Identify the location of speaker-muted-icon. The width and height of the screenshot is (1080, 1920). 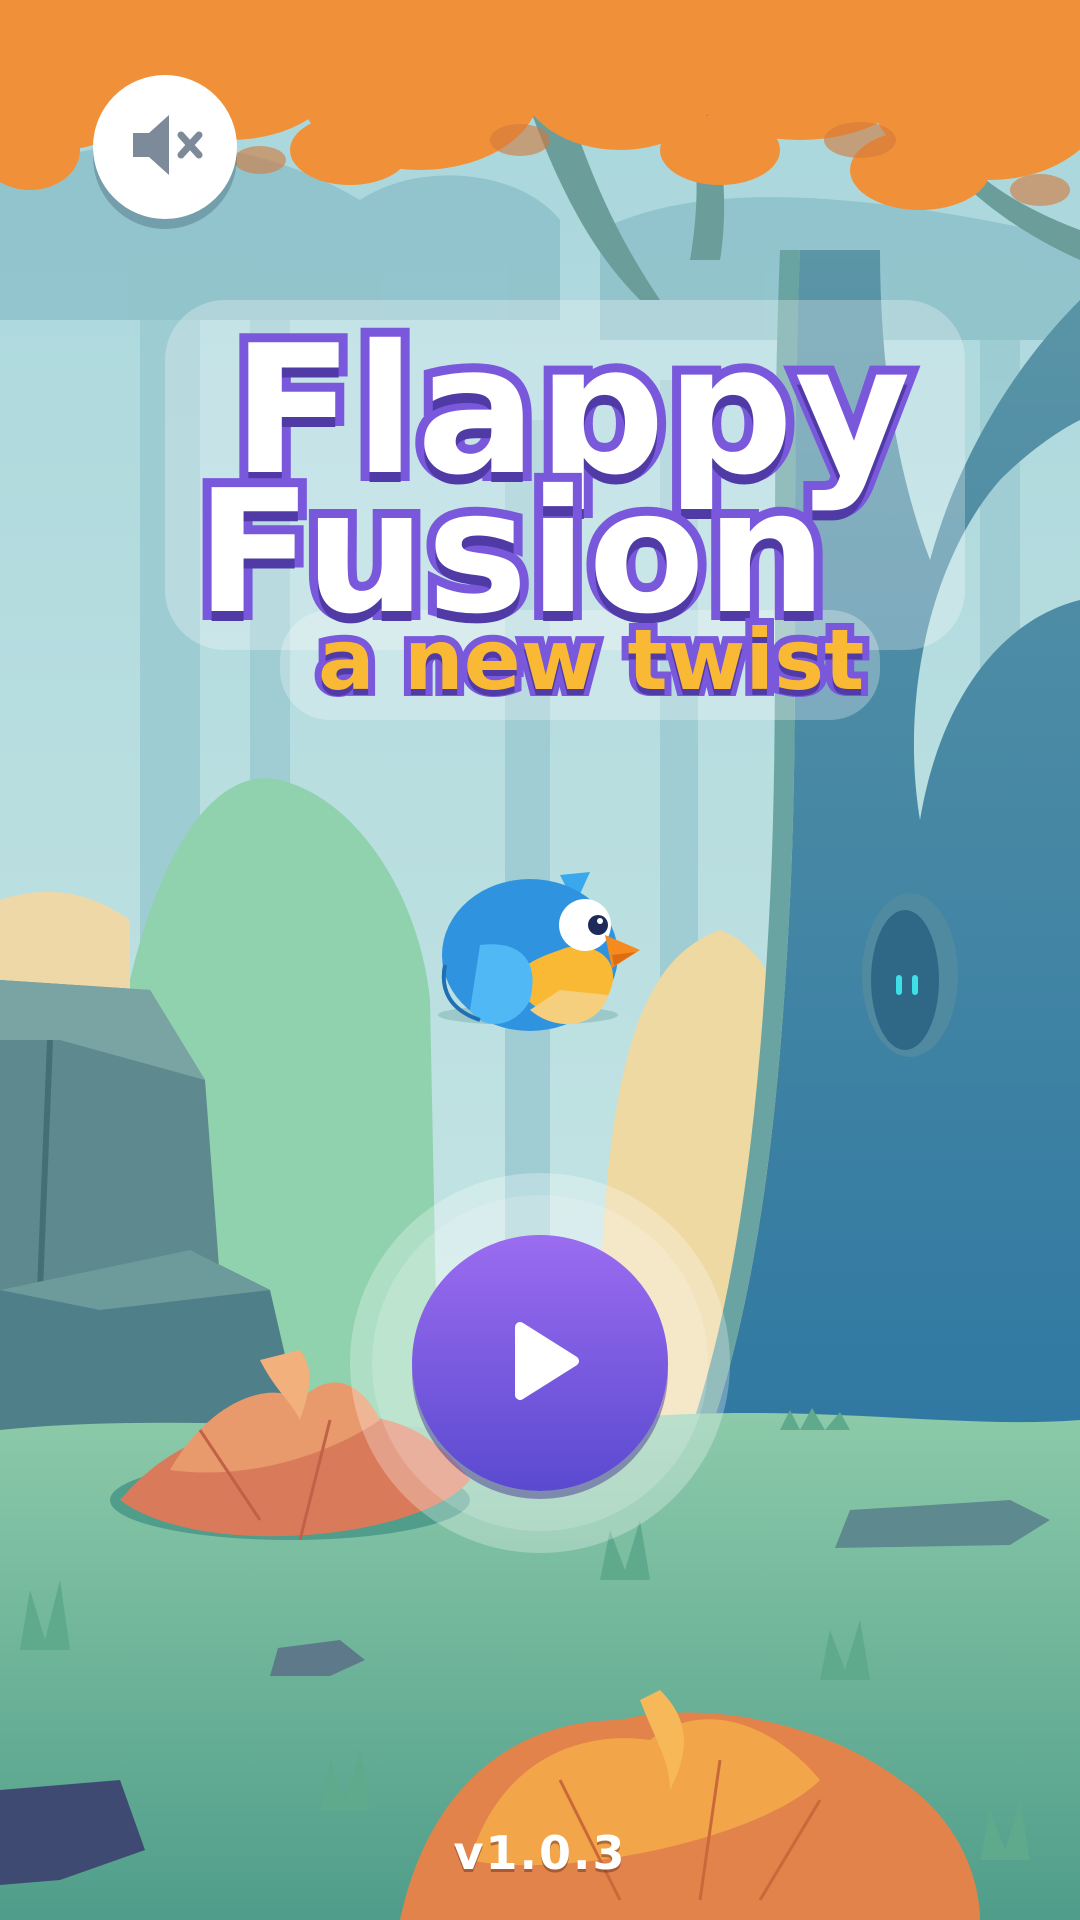
(165, 147).